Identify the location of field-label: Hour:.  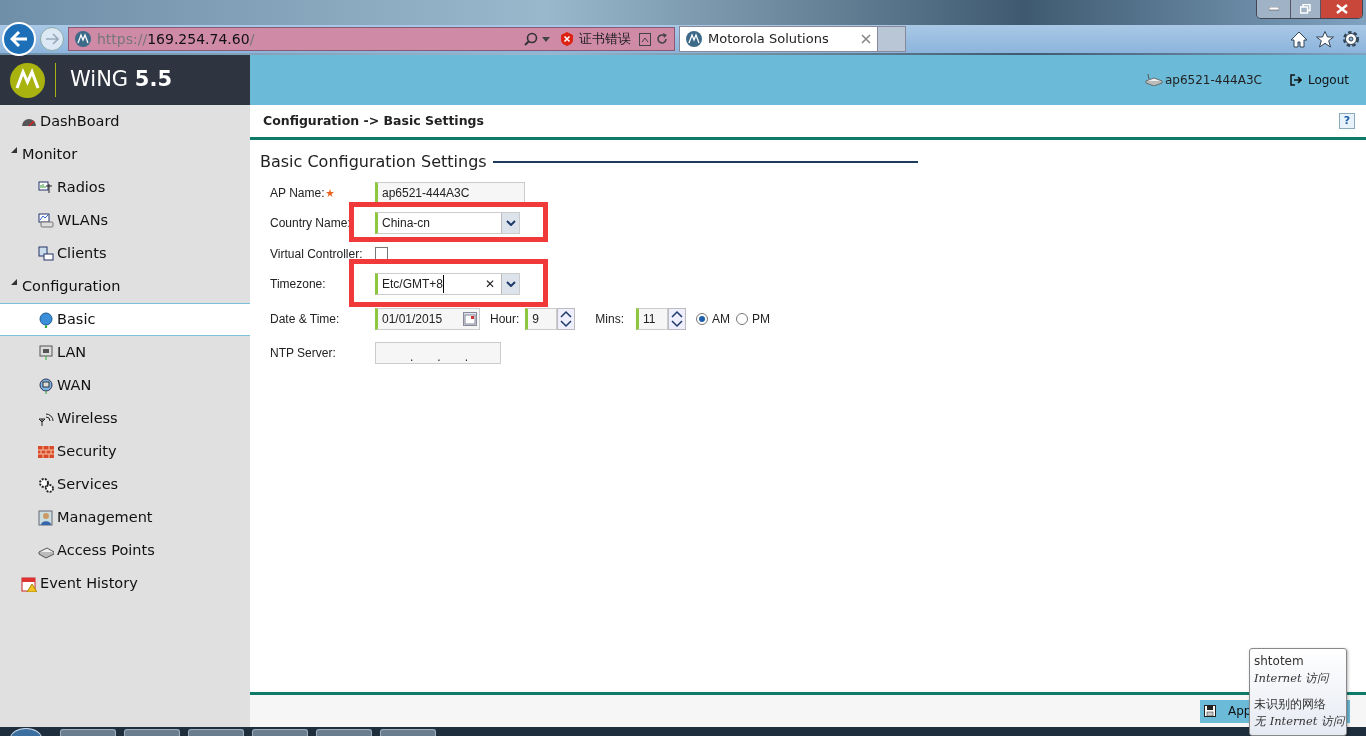
(505, 319).